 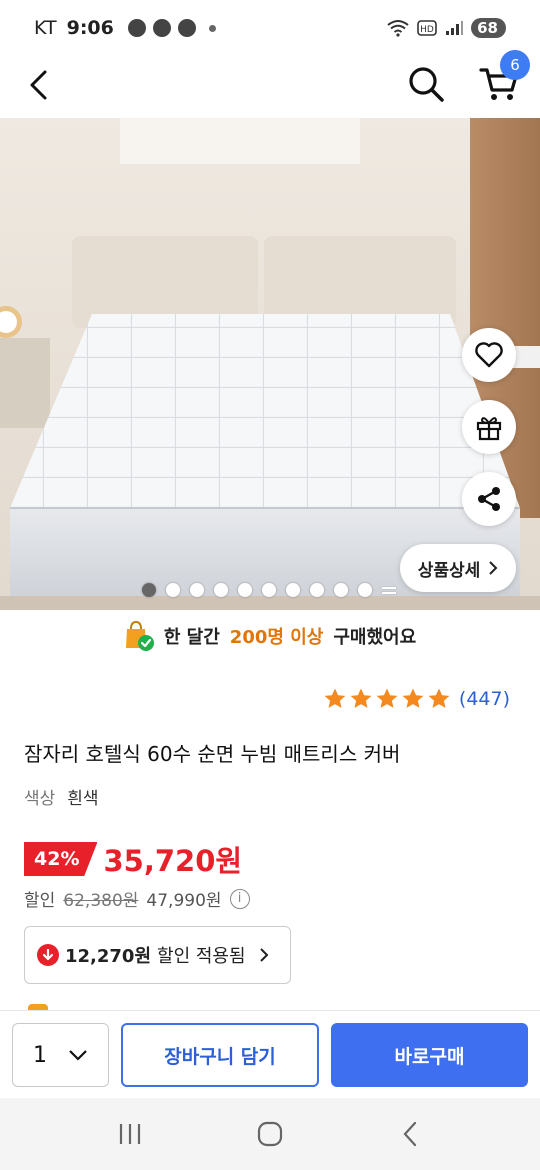 What do you see at coordinates (455, 28) in the screenshot?
I see `signal-icon` at bounding box center [455, 28].